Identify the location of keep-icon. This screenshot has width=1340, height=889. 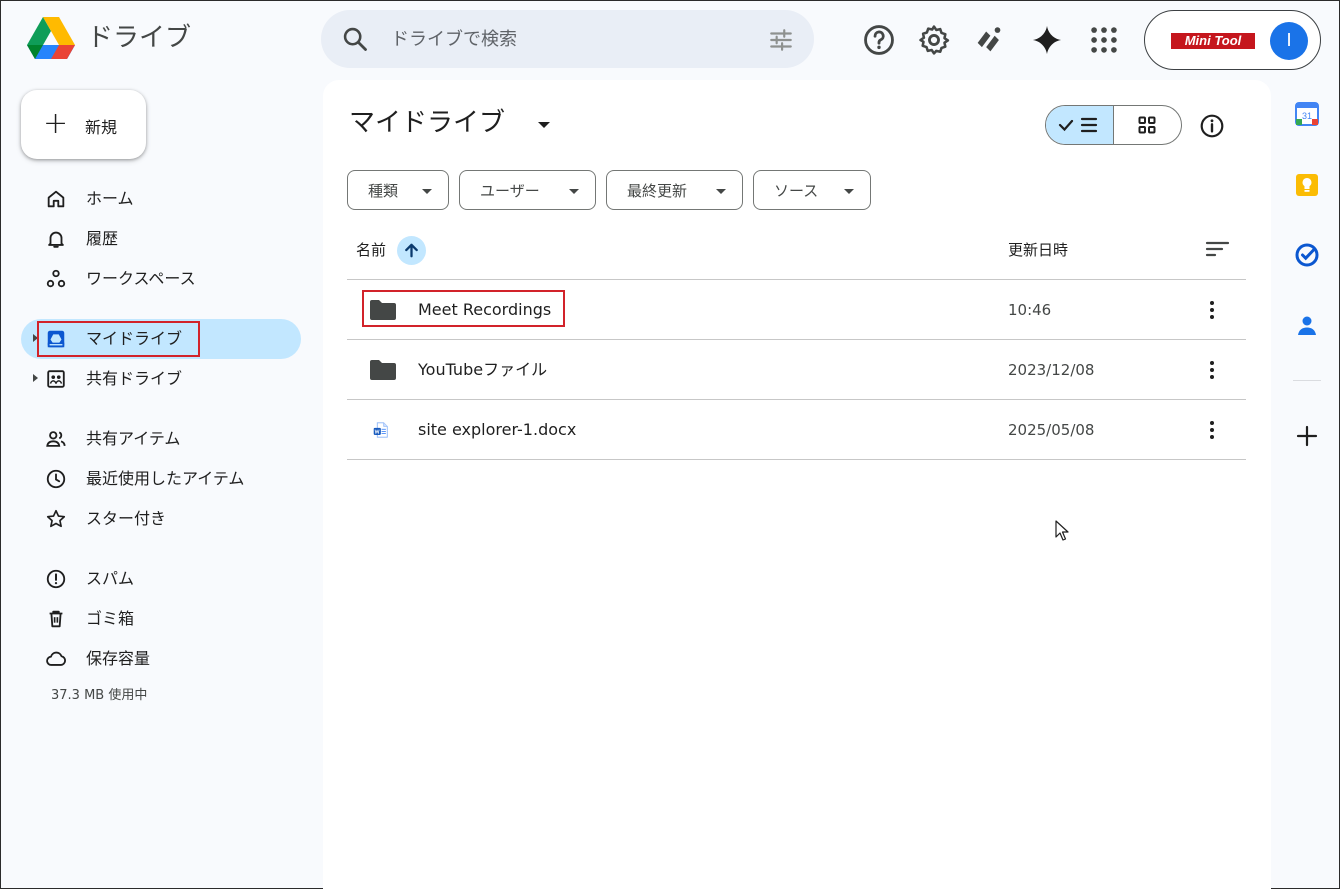
(1307, 185).